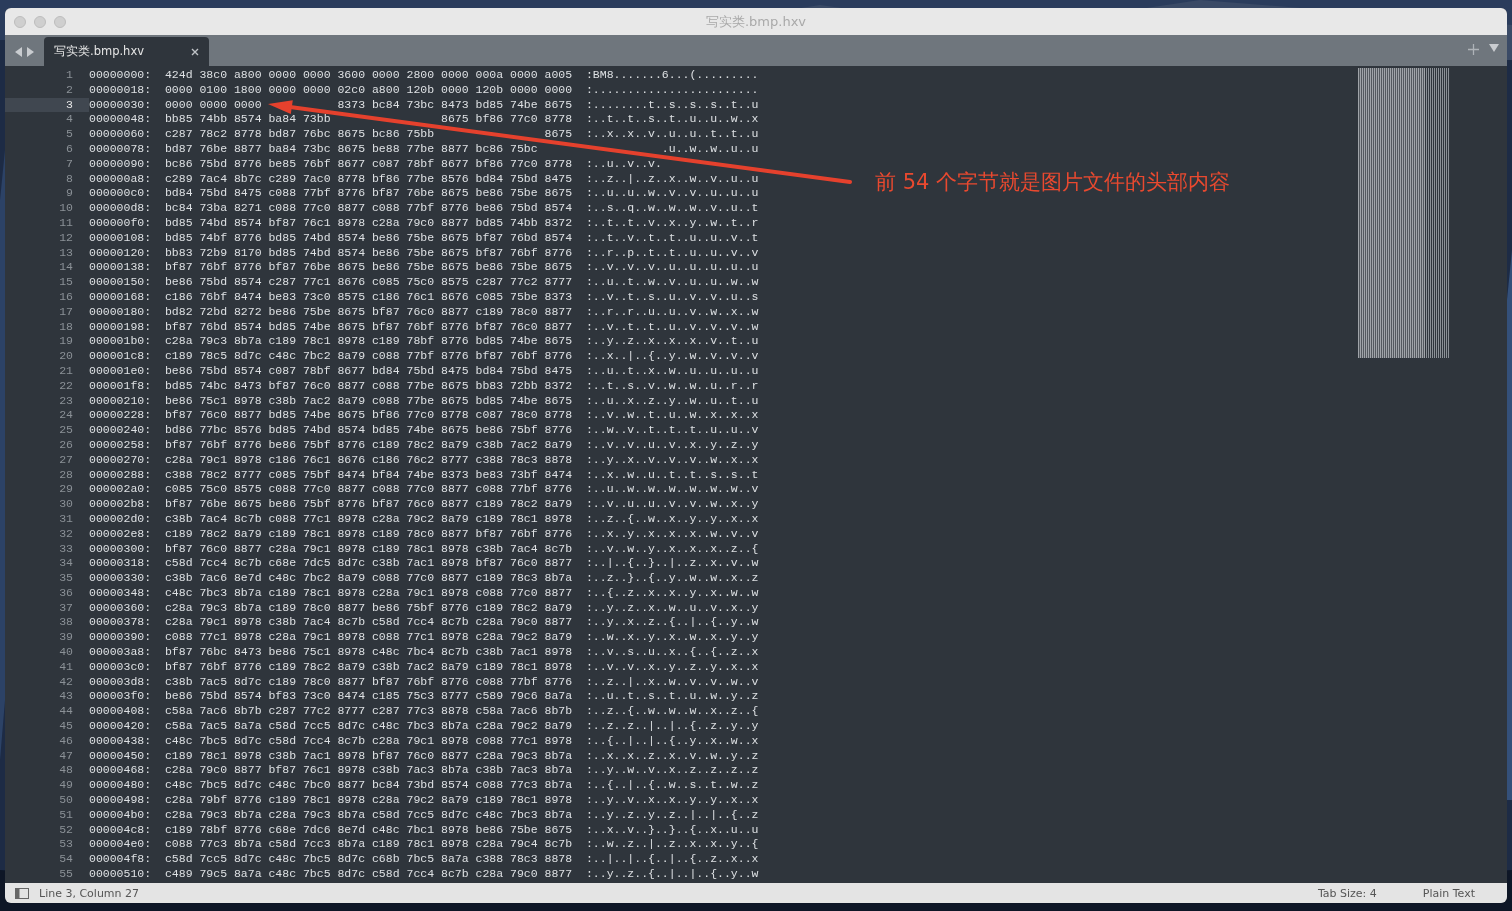 The image size is (1512, 911). Describe the element at coordinates (1494, 48) in the screenshot. I see `dropdown-icon` at that location.